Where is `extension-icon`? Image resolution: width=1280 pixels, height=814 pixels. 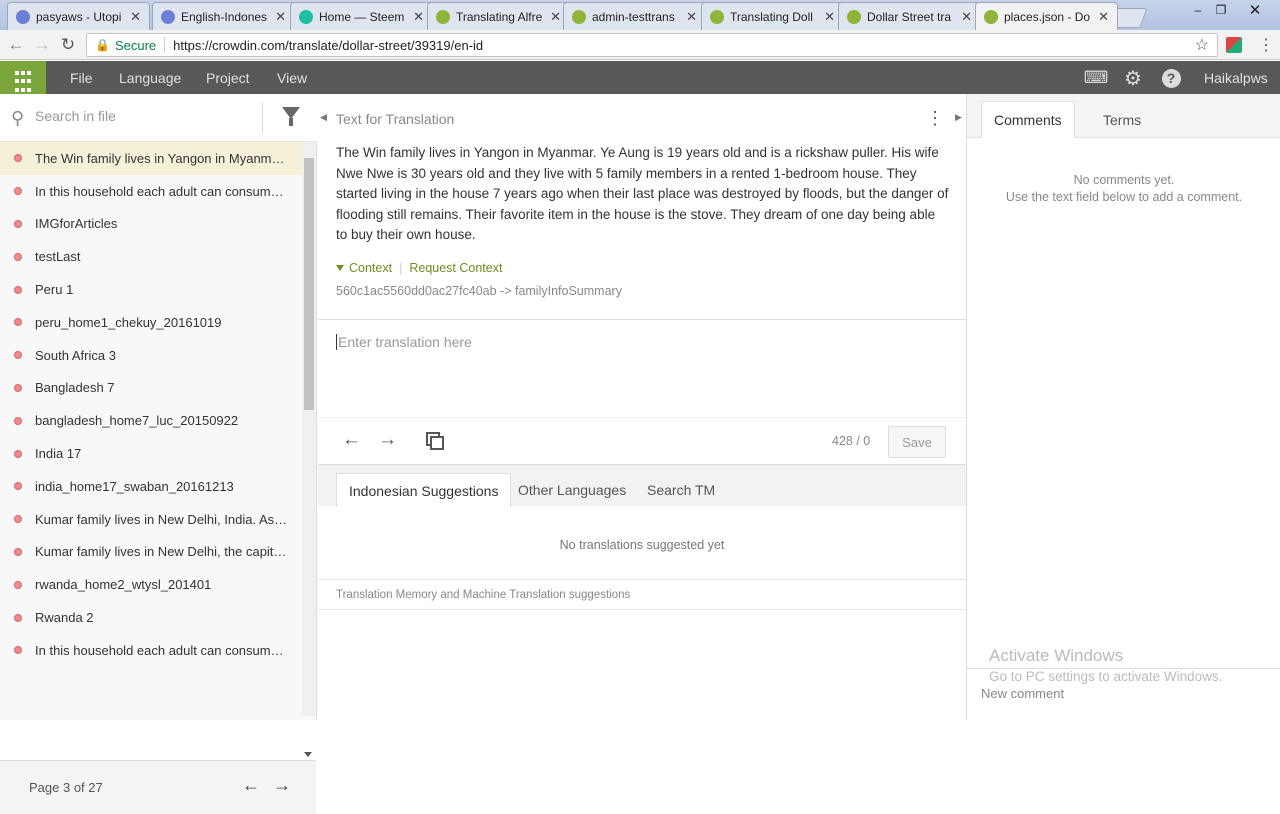
extension-icon is located at coordinates (1234, 45).